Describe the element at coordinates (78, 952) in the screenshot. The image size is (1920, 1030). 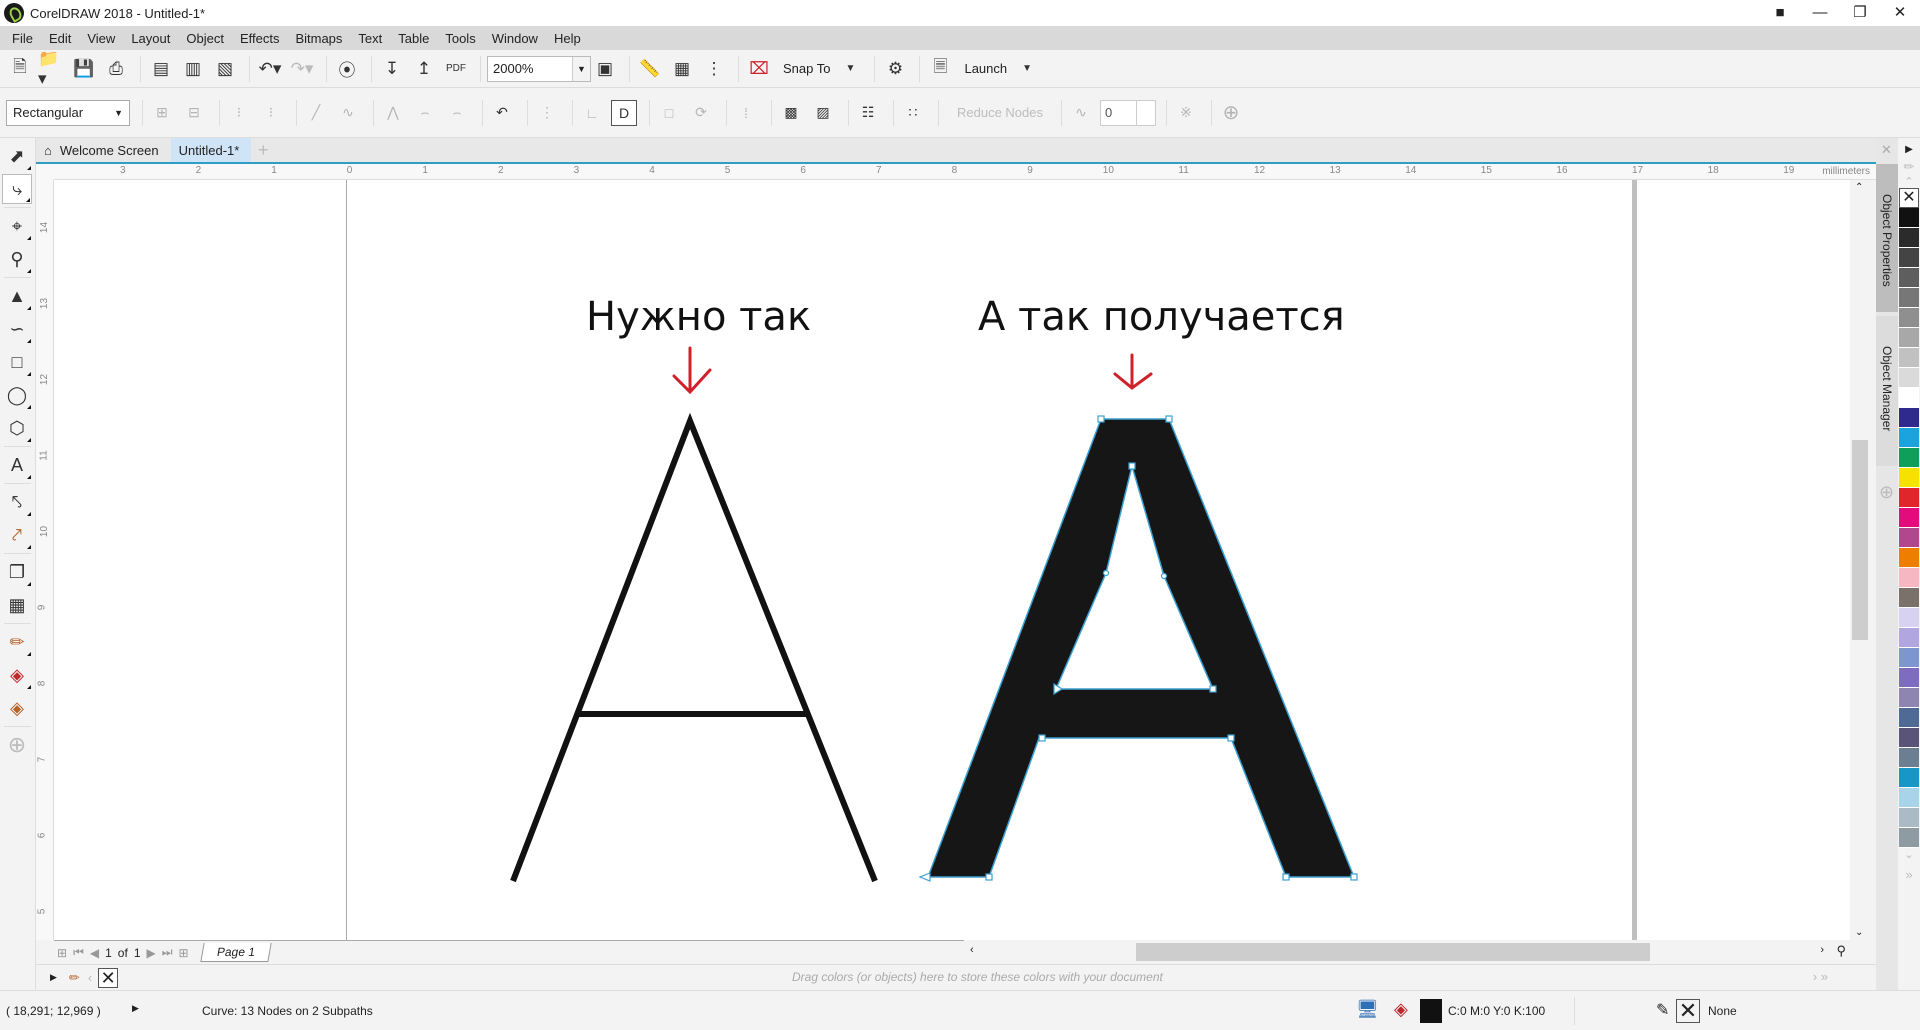
I see `first-page-icon: ⏮` at that location.